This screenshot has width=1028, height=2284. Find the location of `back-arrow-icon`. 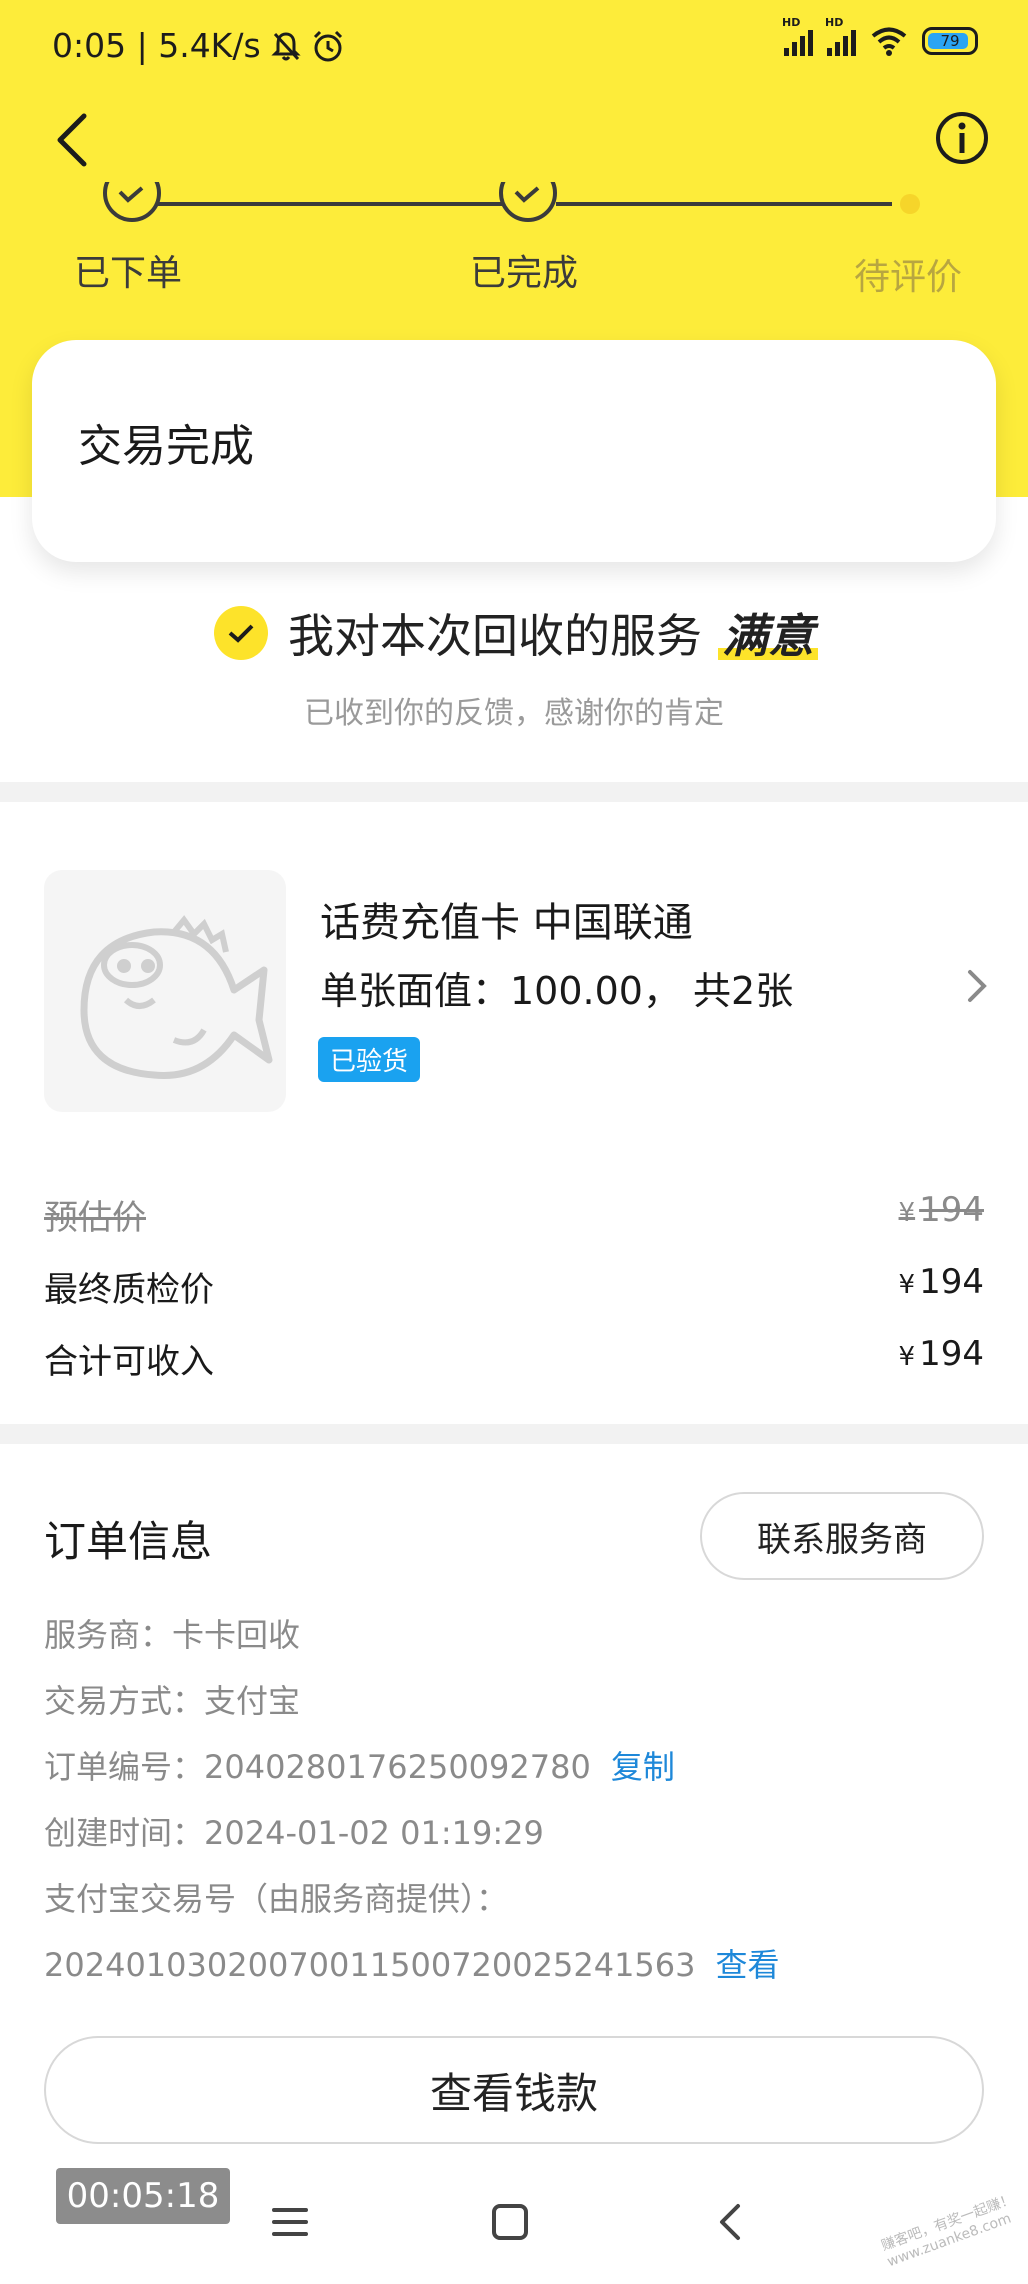

back-arrow-icon is located at coordinates (74, 140).